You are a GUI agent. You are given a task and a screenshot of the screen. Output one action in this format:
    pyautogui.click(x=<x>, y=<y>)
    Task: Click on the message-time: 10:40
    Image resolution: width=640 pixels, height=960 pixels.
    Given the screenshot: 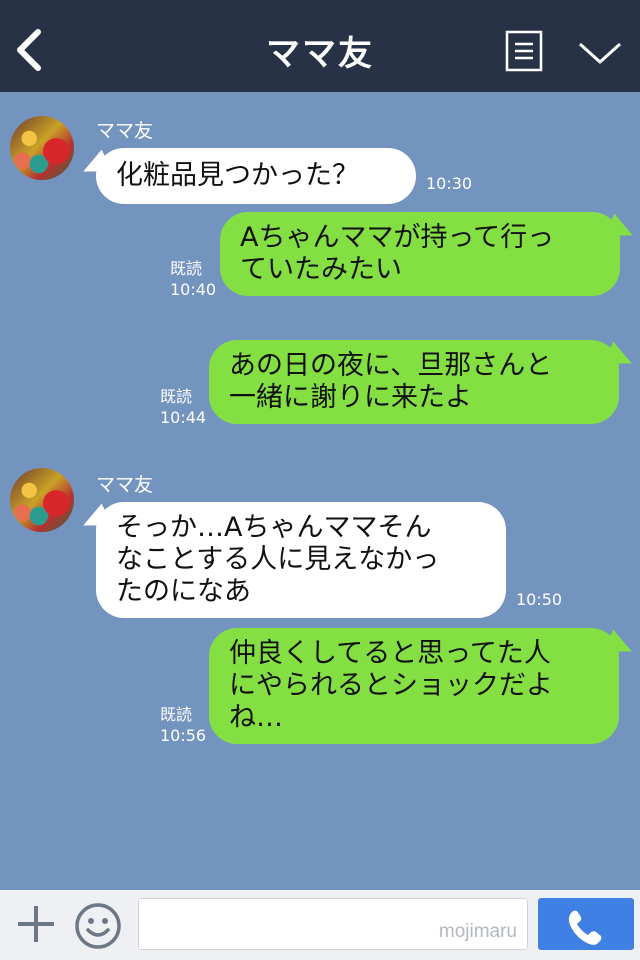 What is the action you would take?
    pyautogui.click(x=193, y=289)
    